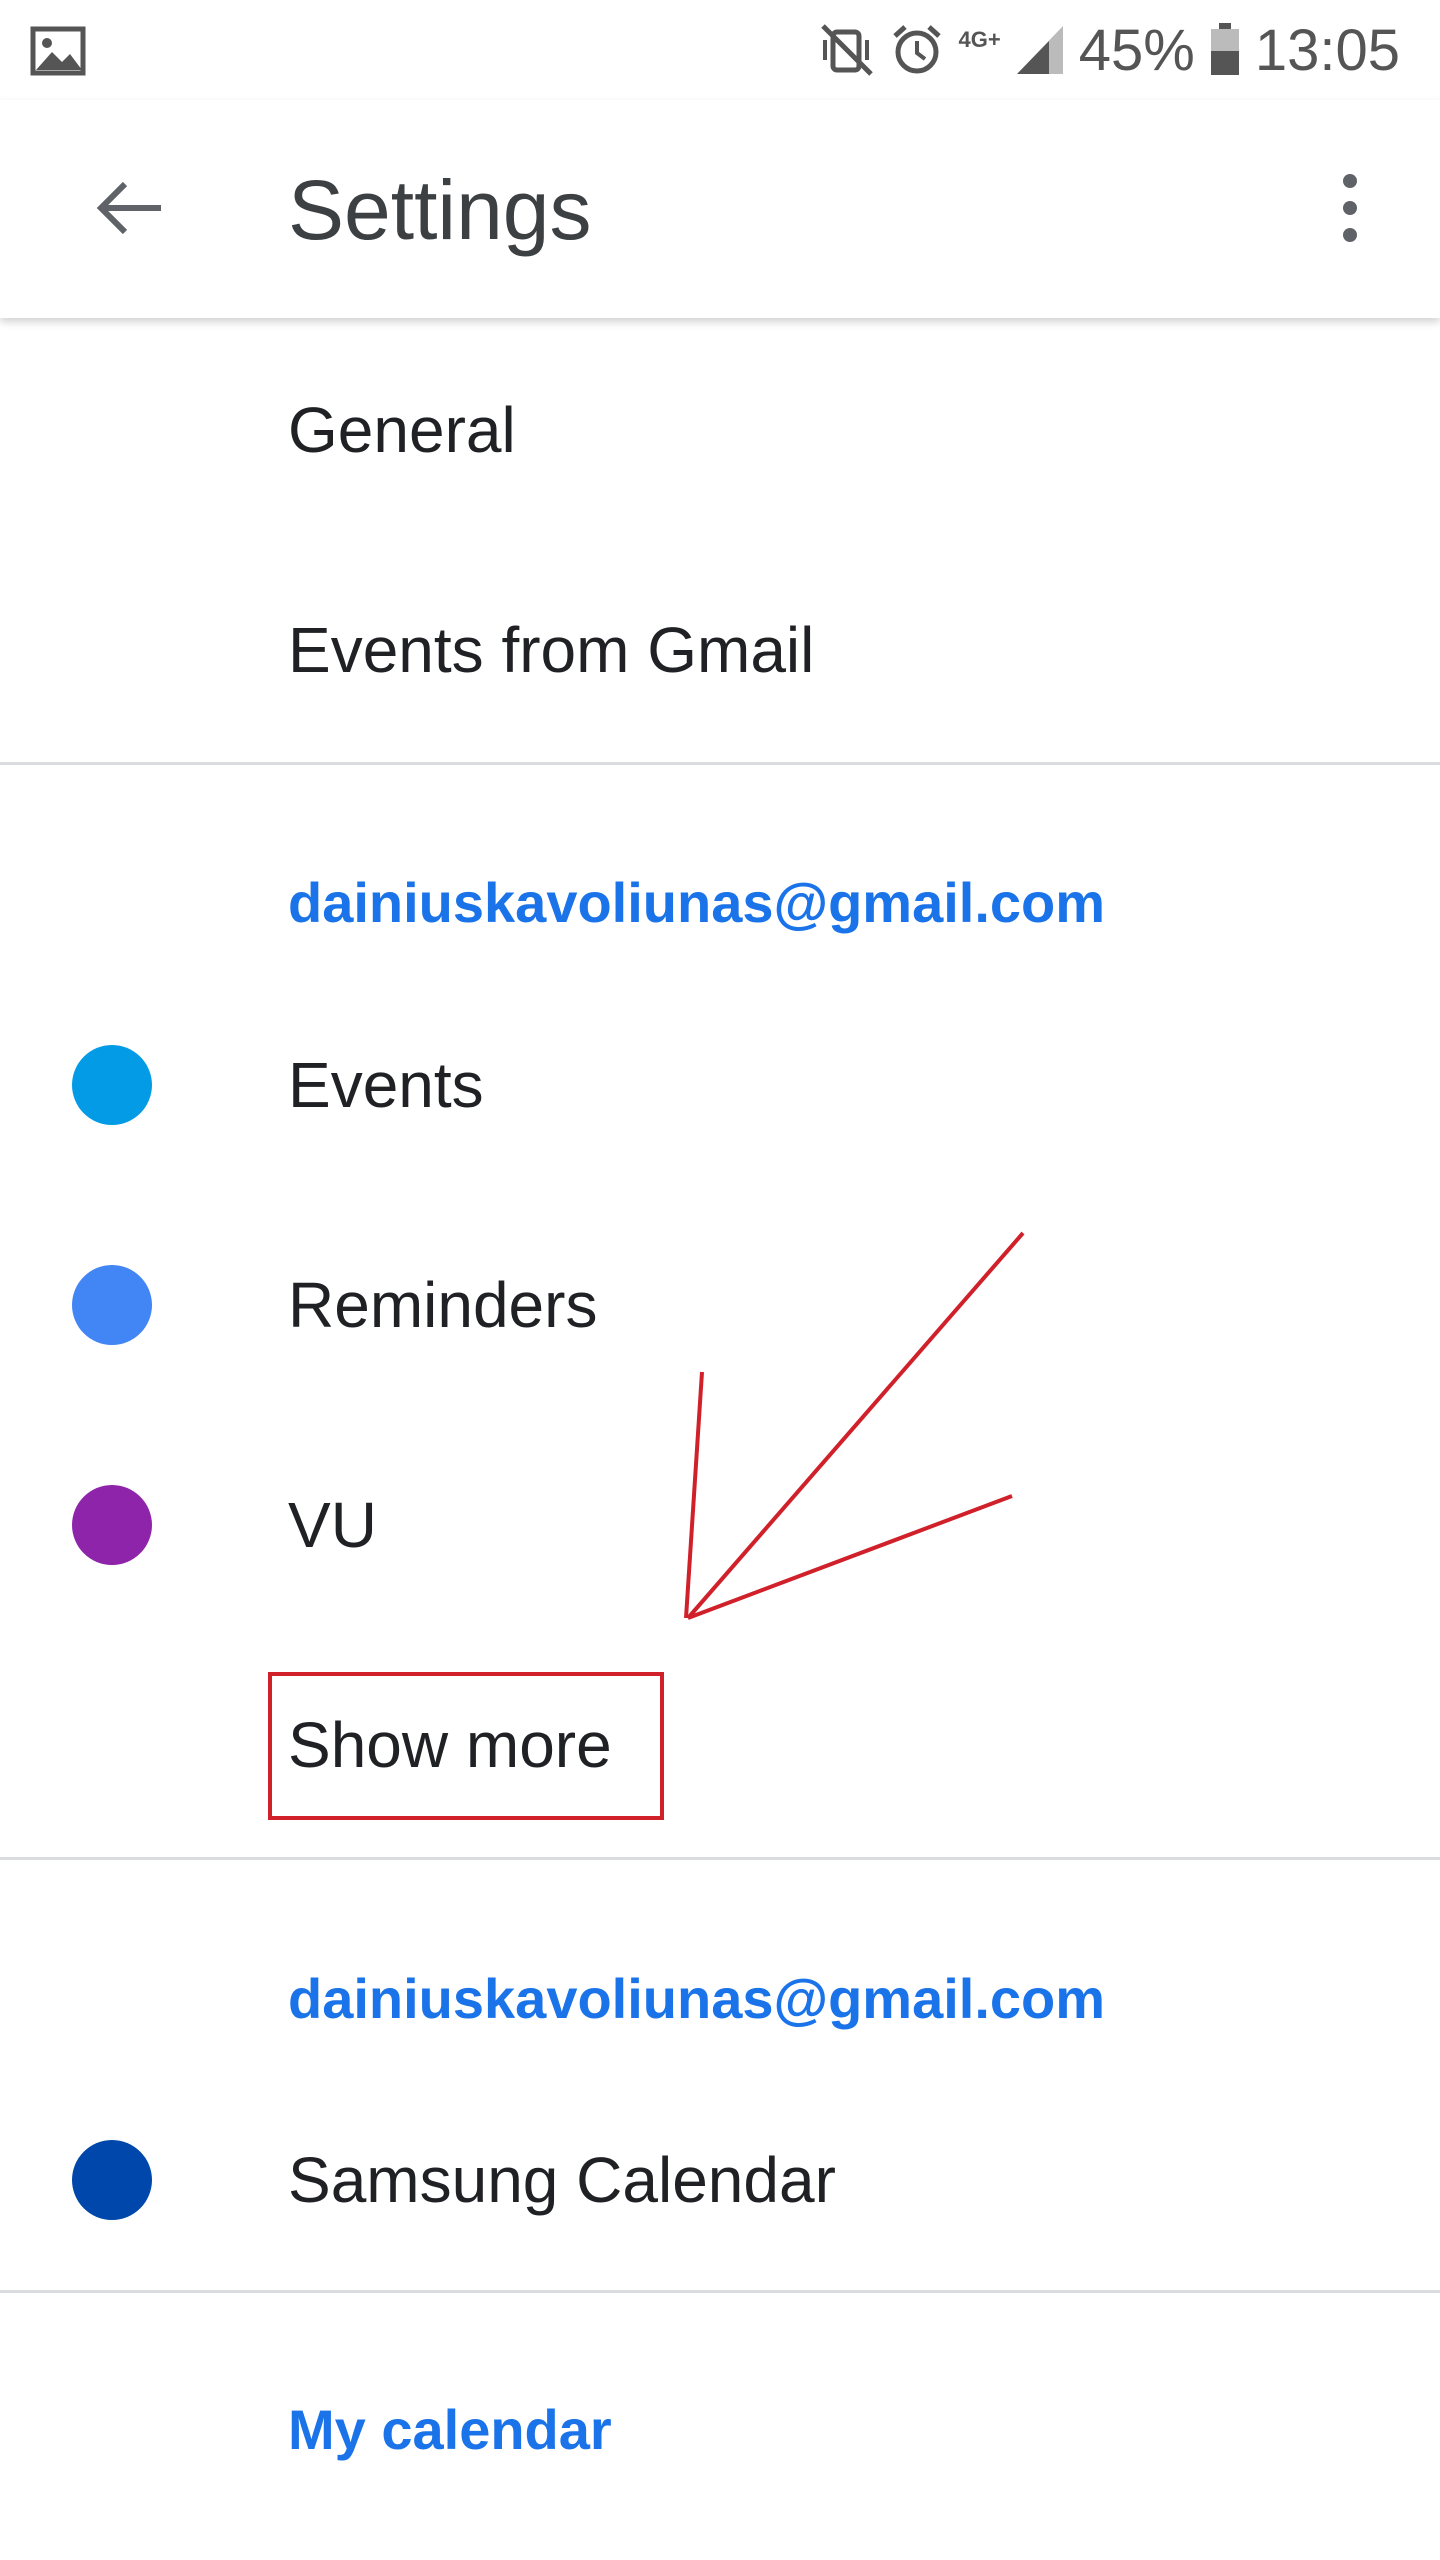 The height and width of the screenshot is (2560, 1440). I want to click on calendar-item-events: Events, so click(720, 1085).